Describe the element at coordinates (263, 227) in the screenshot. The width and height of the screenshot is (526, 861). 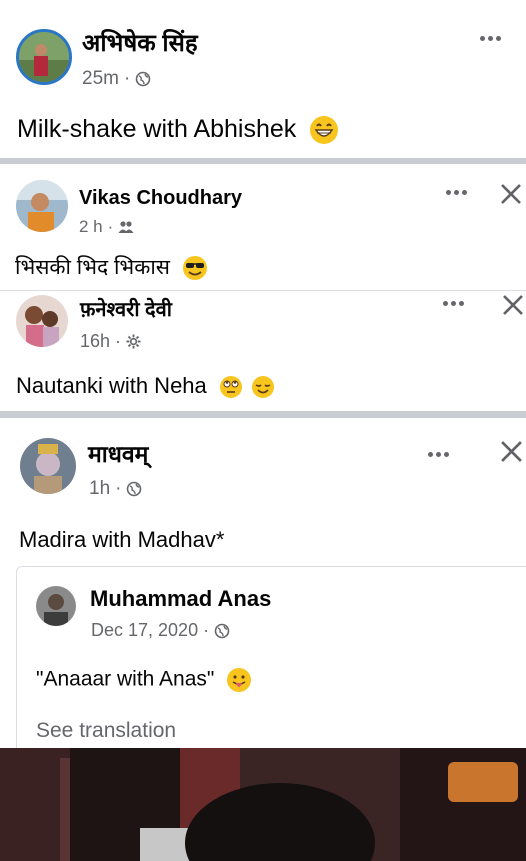
I see `post-2: Vikas Choudhary 2 h · भिसकी भिद भिकास` at that location.